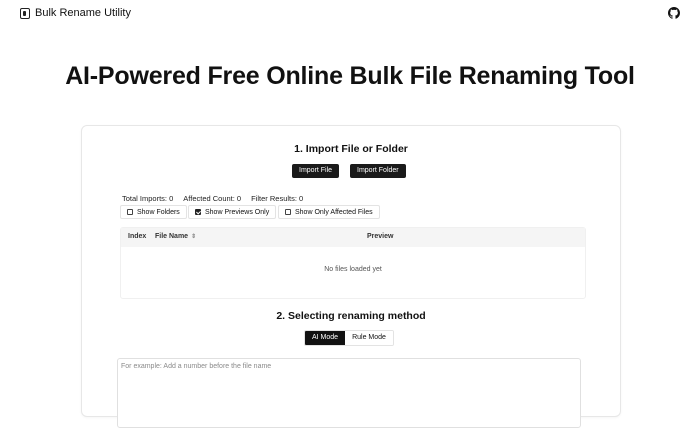 This screenshot has height=428, width=700. I want to click on affected-count-stat: Affected Count: 0, so click(212, 198).